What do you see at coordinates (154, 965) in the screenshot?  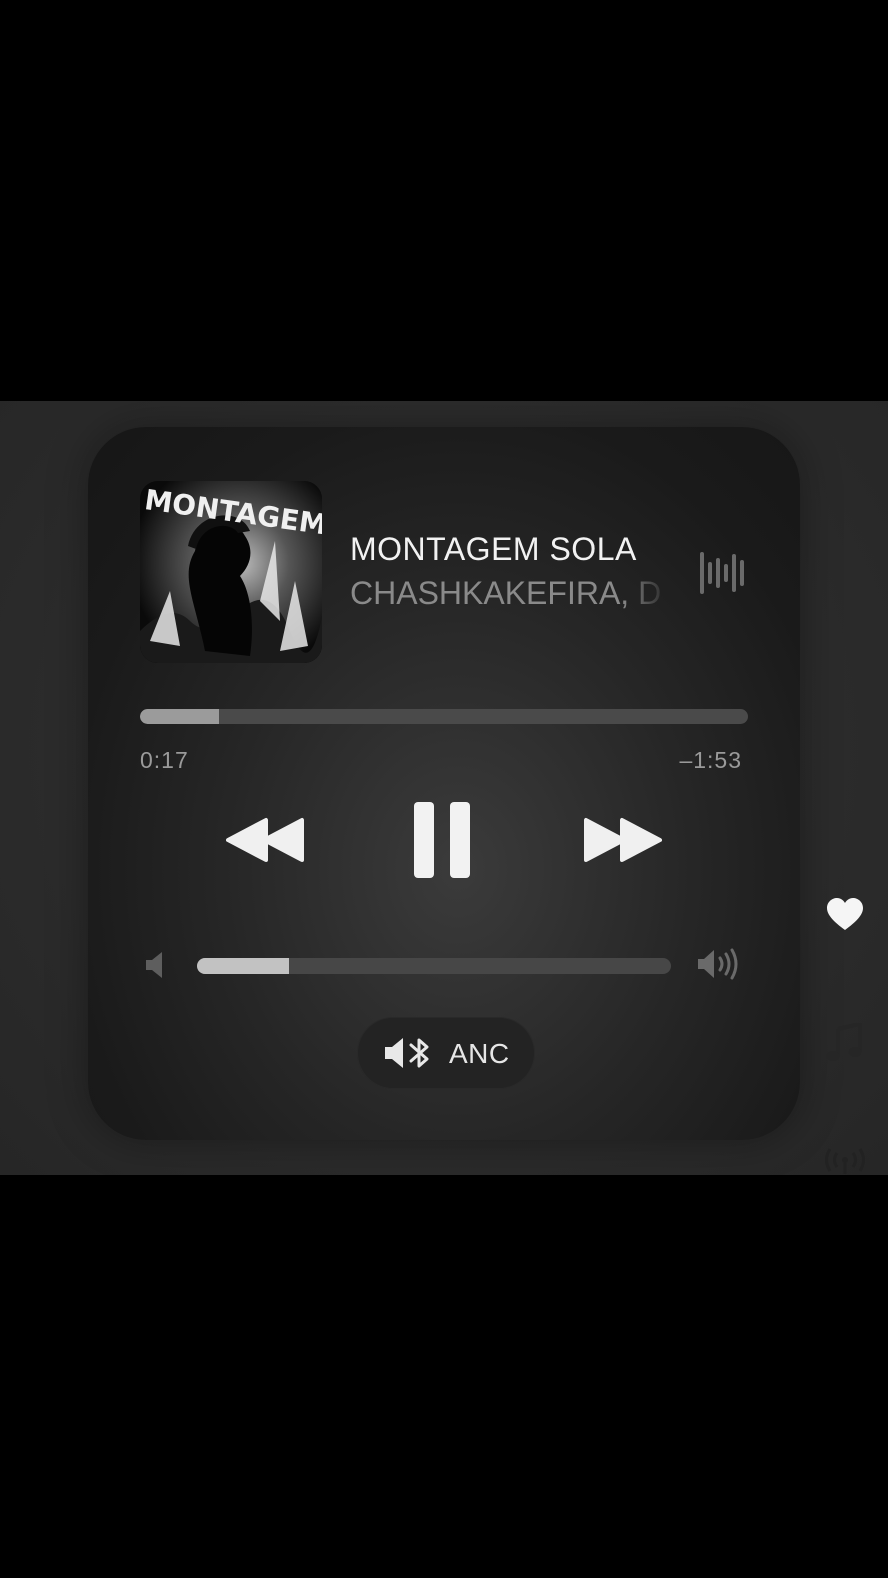 I see `volume-low-icon` at bounding box center [154, 965].